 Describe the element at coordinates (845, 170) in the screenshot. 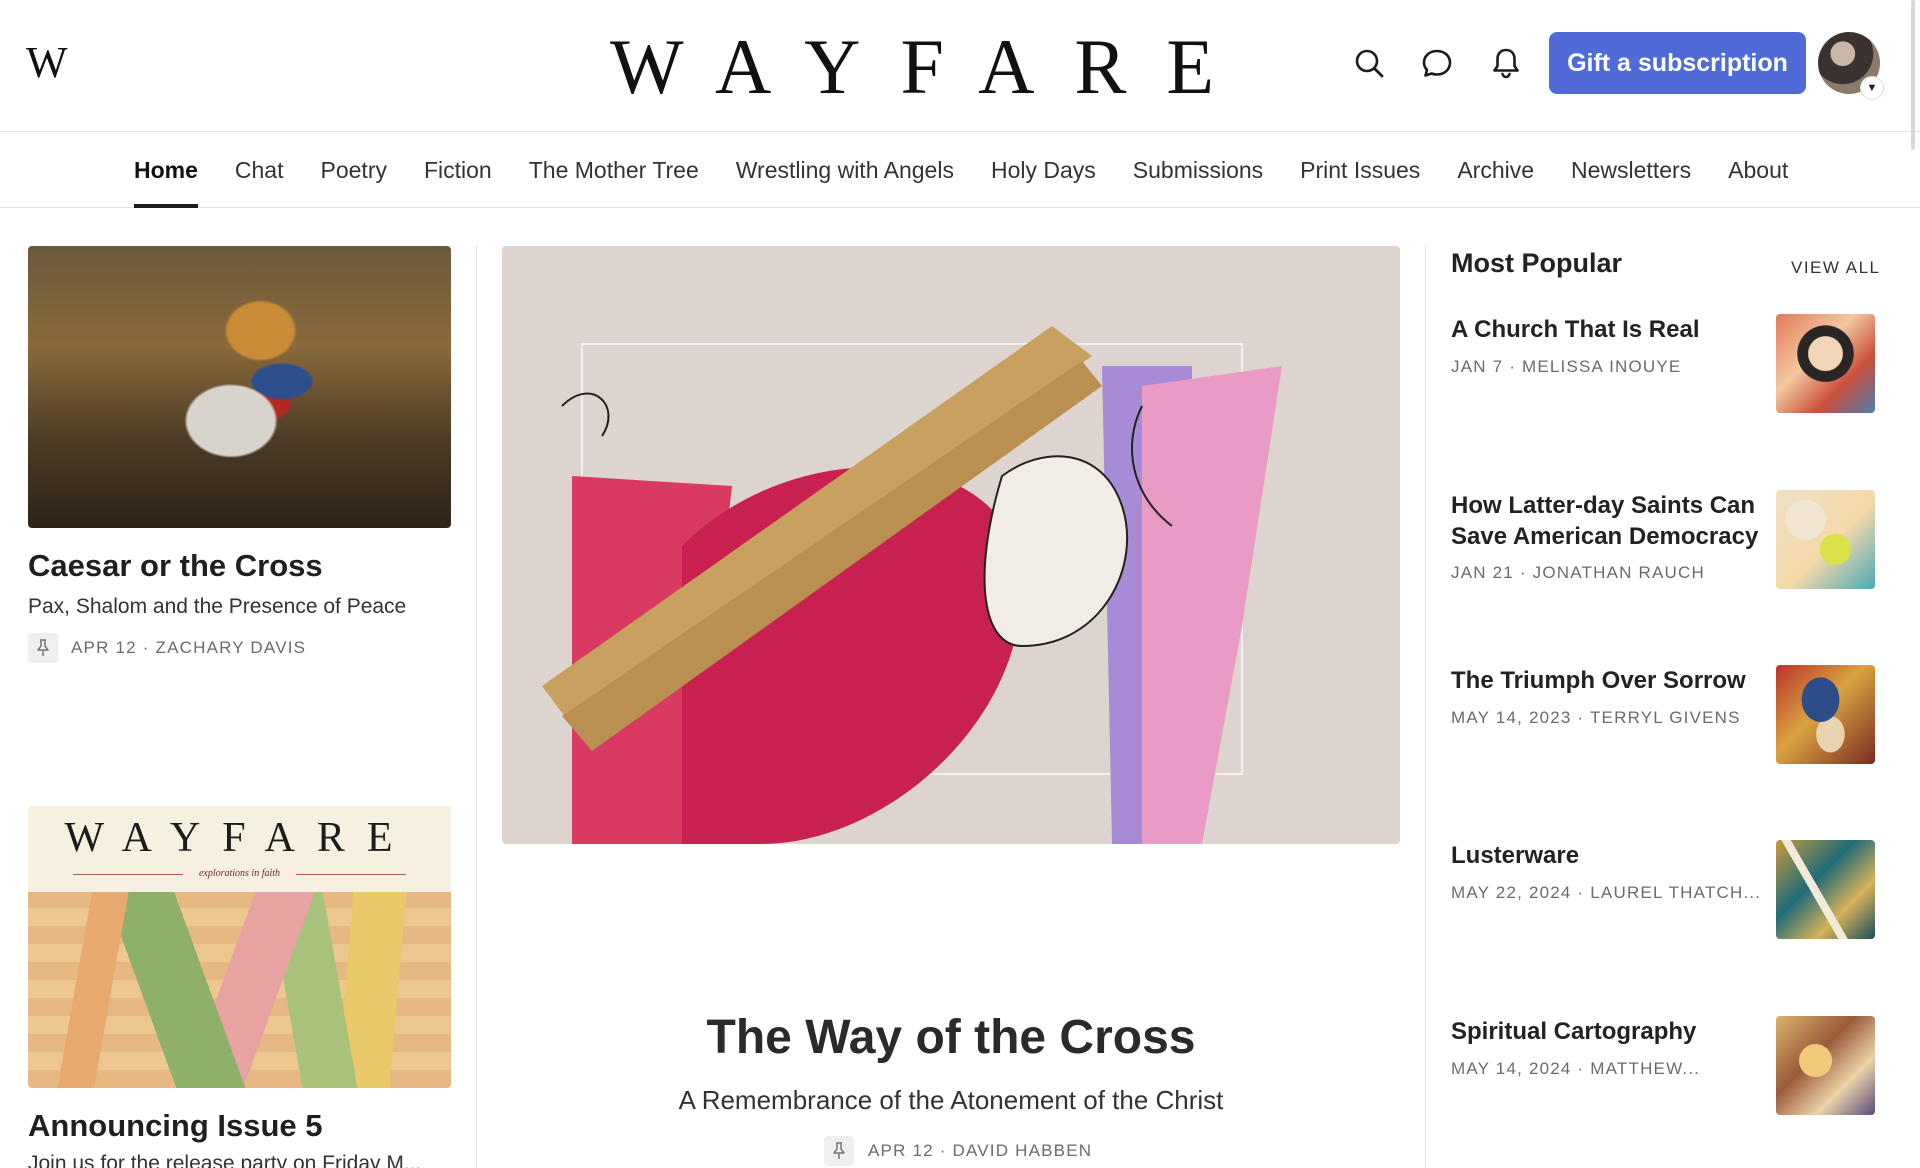

I see `nav-item-wrestling-with-angels: Wrestling with Angels` at that location.